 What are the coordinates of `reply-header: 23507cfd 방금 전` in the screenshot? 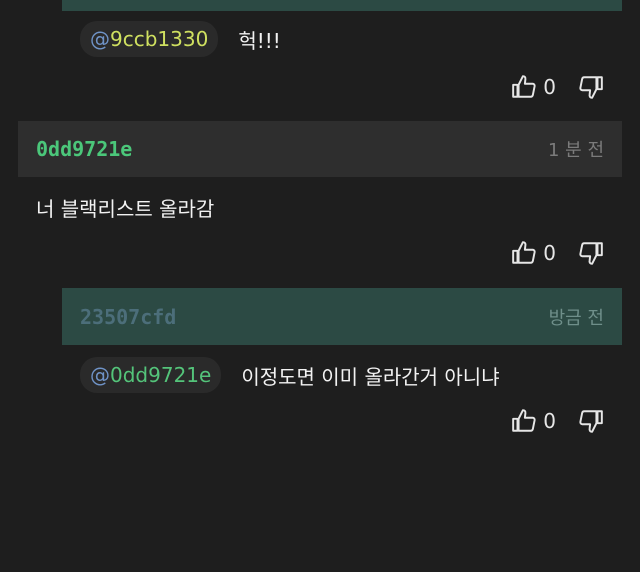 It's located at (342, 316).